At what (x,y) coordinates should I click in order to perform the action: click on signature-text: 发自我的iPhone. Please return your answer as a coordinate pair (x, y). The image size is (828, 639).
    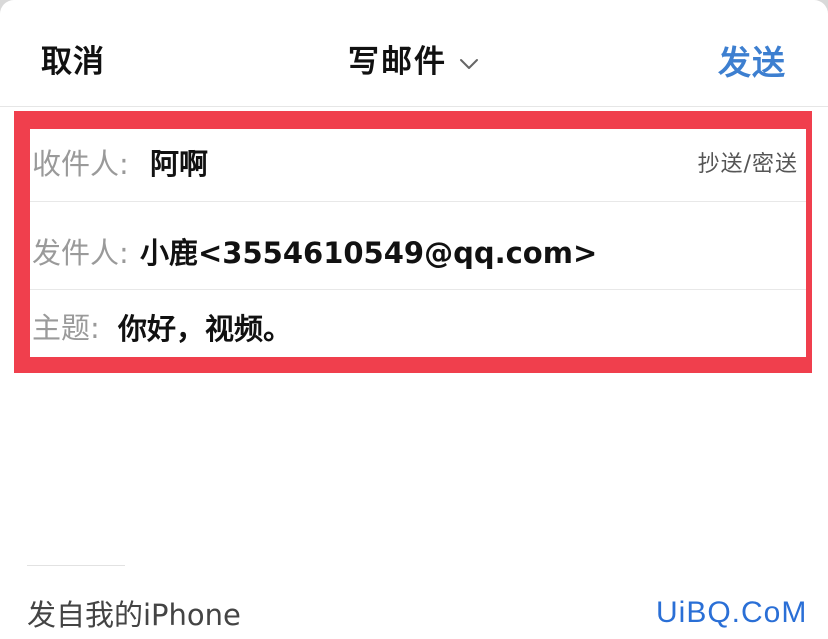
    Looking at the image, I should click on (134, 613).